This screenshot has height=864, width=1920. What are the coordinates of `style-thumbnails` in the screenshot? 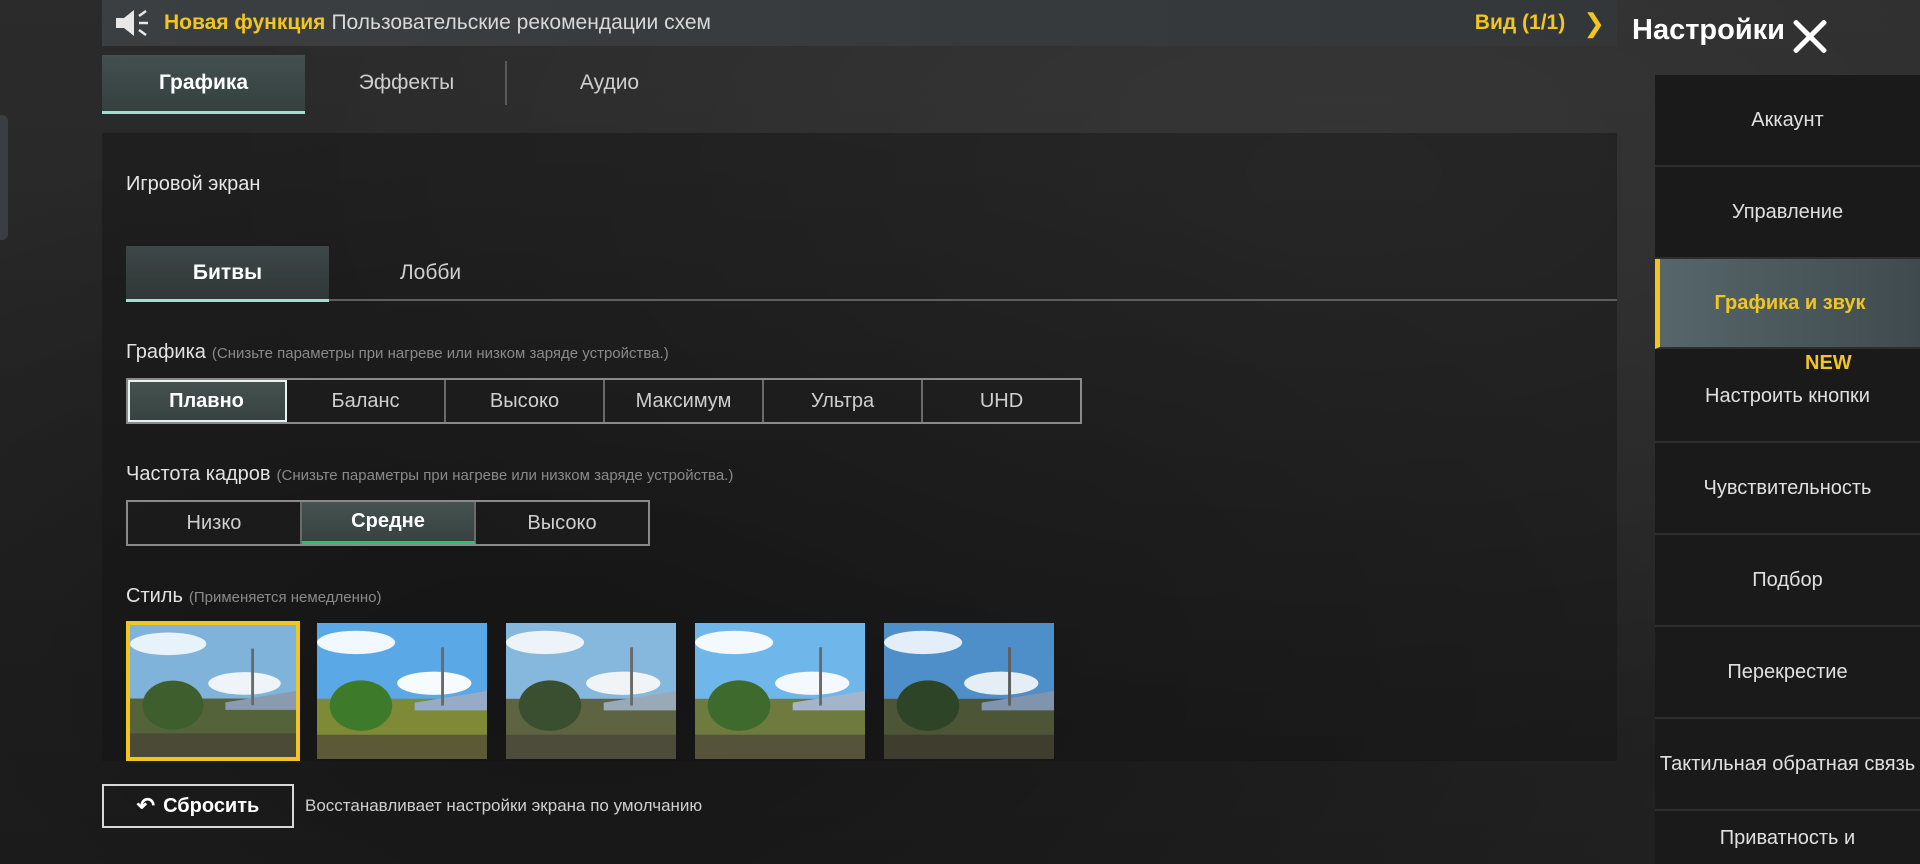 It's located at (591, 691).